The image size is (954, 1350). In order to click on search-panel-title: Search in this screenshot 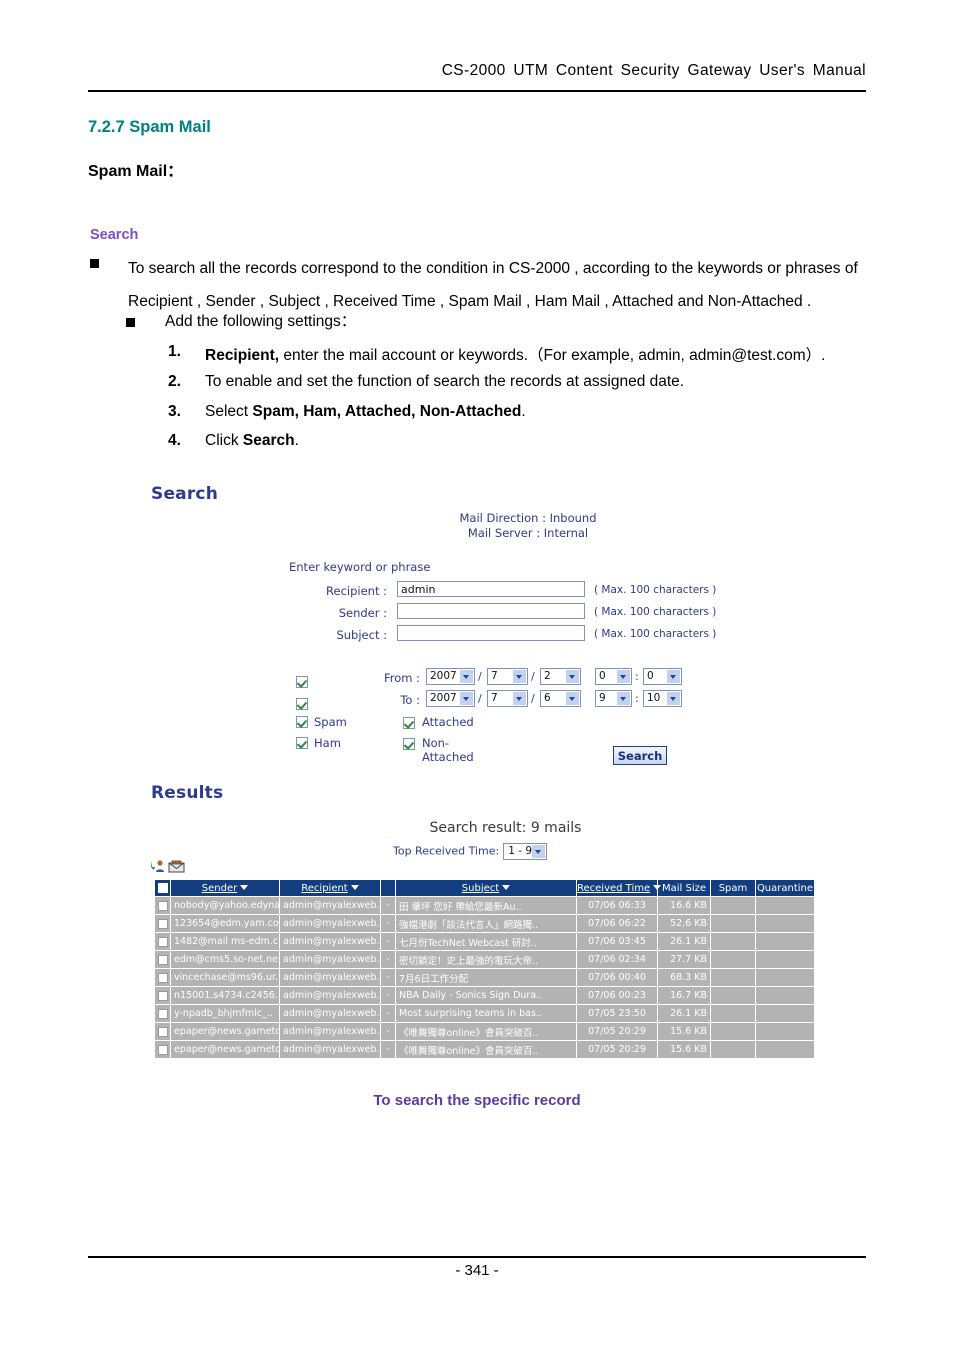, I will do `click(185, 494)`.